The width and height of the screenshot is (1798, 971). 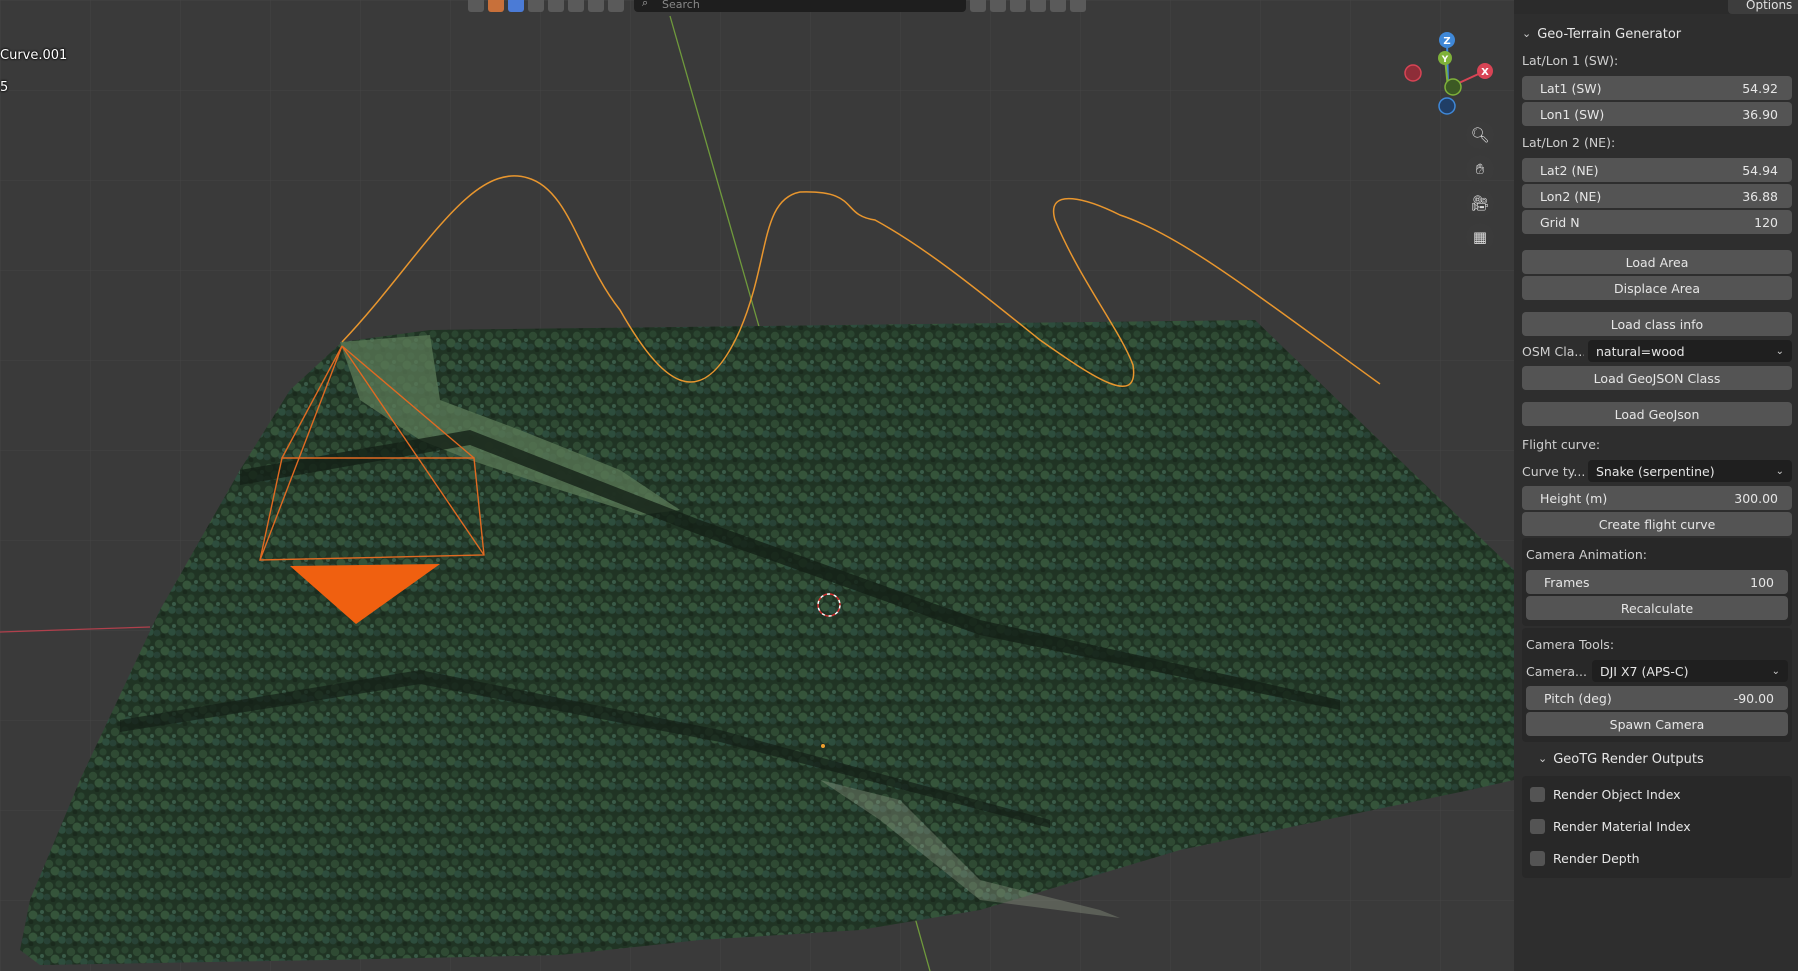 I want to click on sidebar-icon, so click(x=1018, y=6).